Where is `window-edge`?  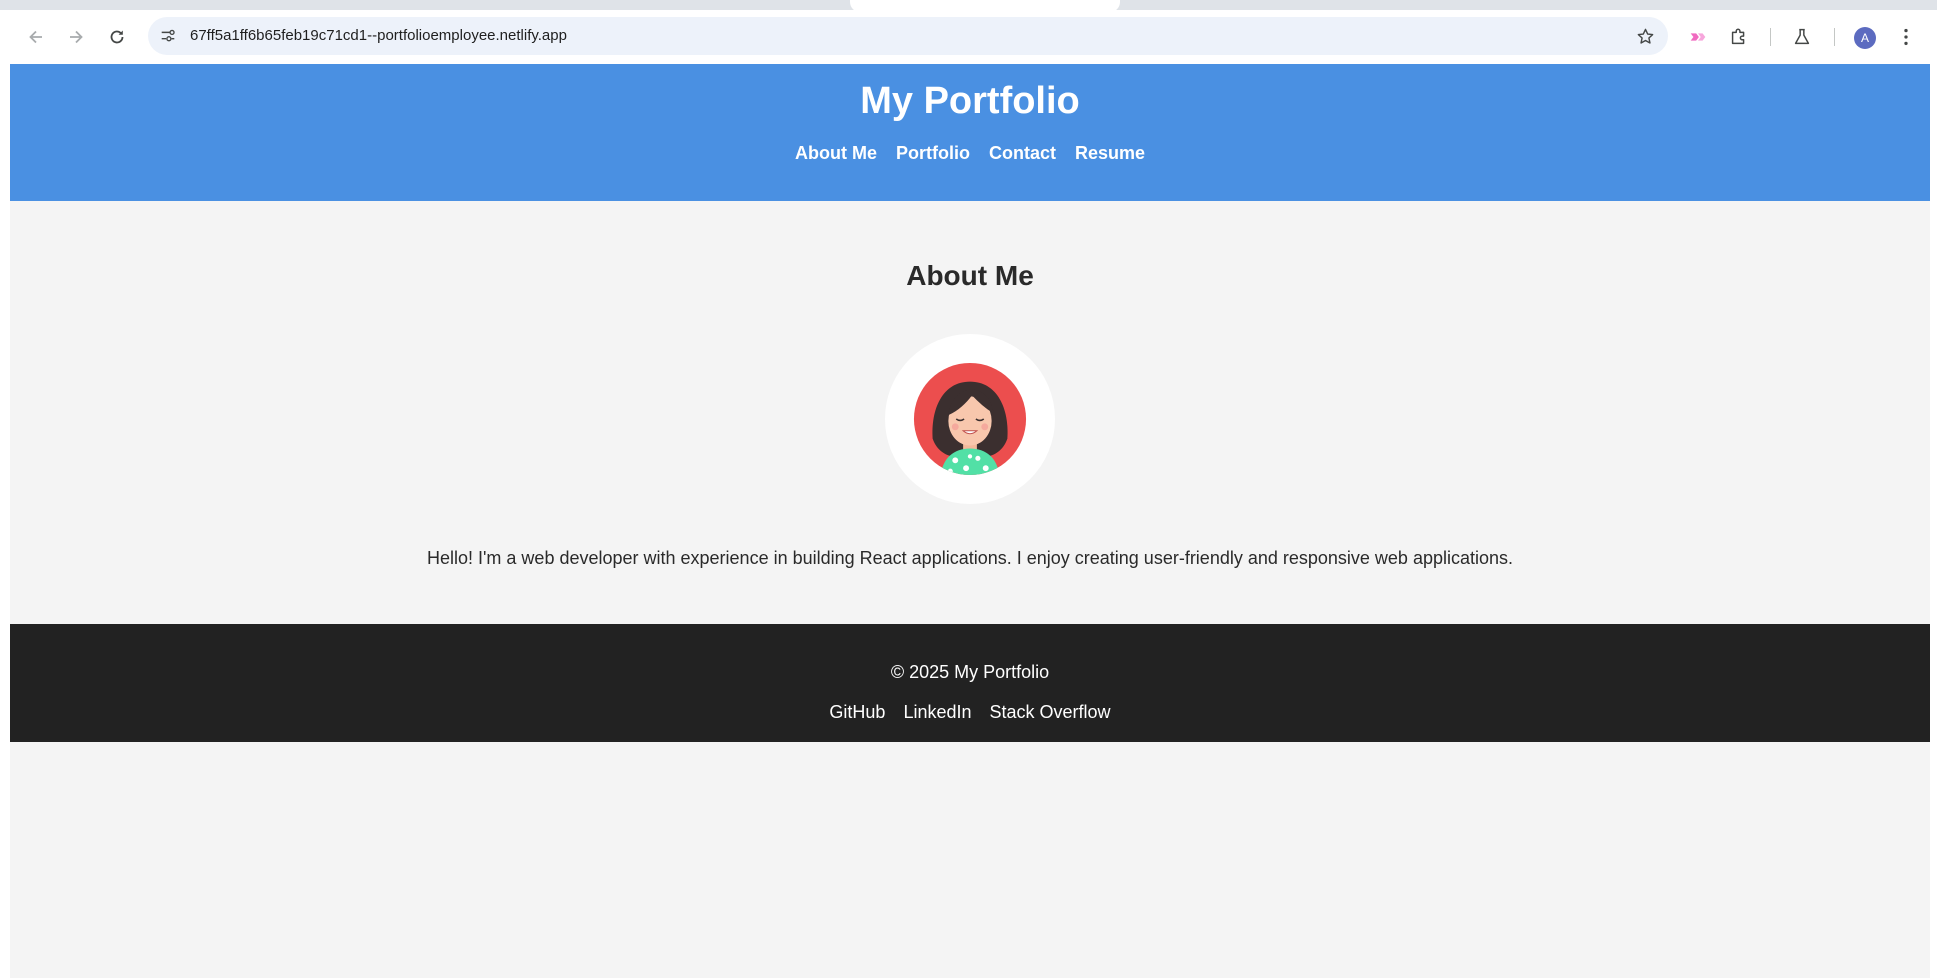
window-edge is located at coordinates (5, 521).